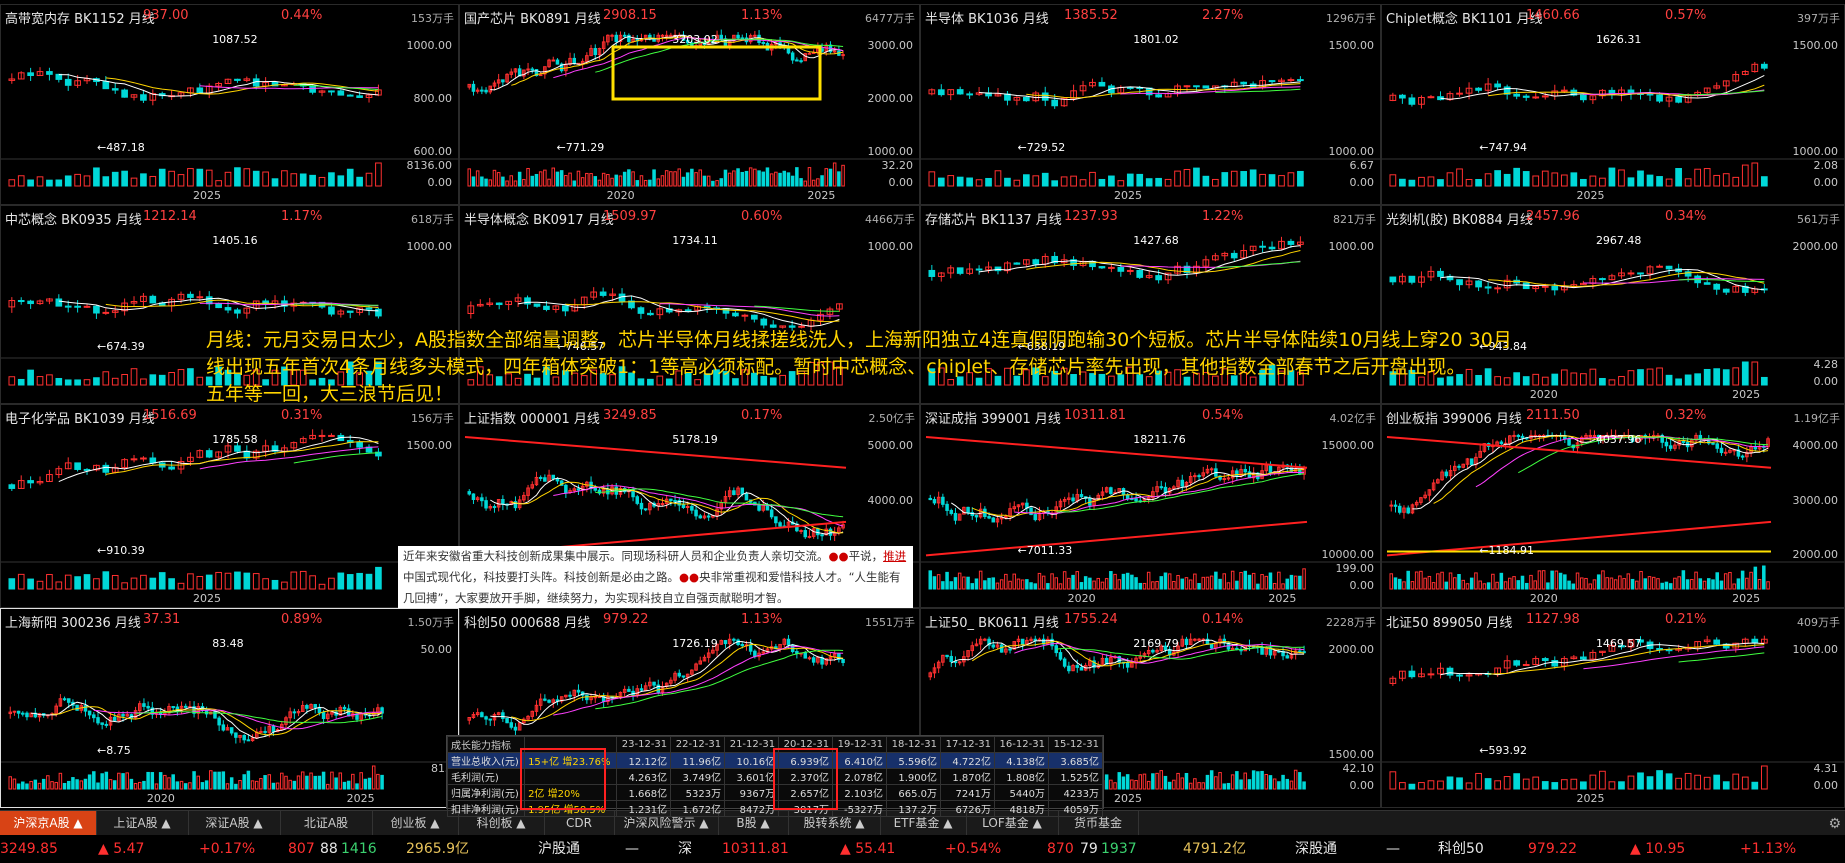 This screenshot has width=1845, height=863. I want to click on tab-2: 深证A股 ▲, so click(234, 823).